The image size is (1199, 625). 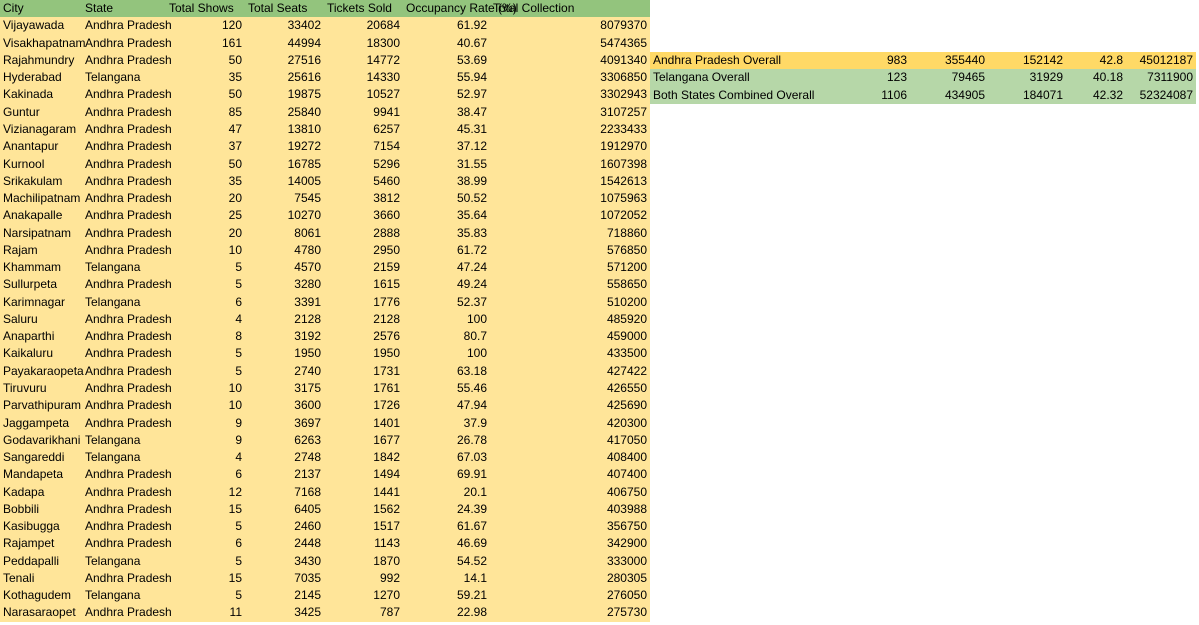 What do you see at coordinates (871, 95) in the screenshot?
I see `summary-cell: 1106` at bounding box center [871, 95].